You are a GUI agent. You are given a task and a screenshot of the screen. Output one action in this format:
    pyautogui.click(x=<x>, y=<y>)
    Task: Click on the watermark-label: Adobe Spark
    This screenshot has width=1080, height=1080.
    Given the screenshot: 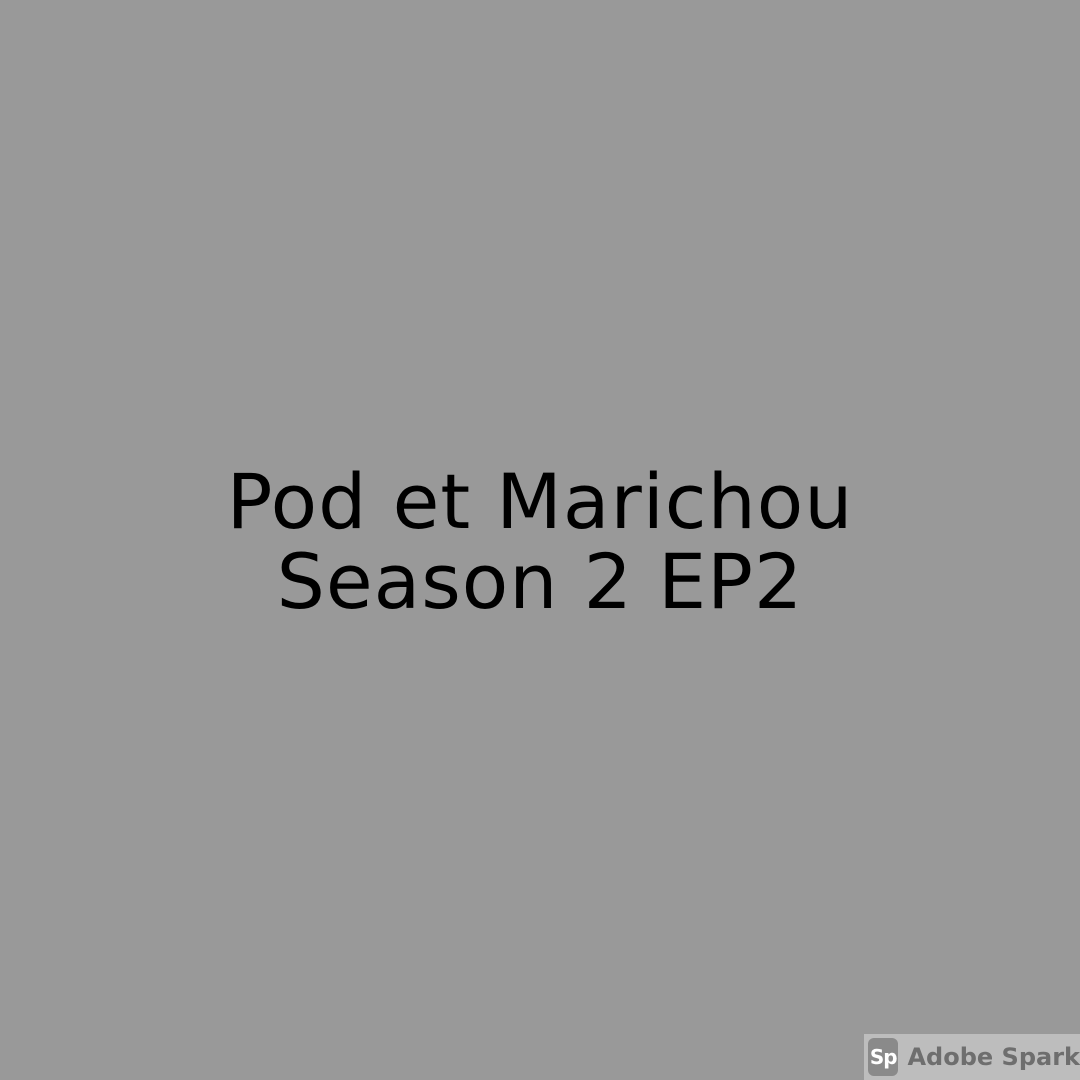 What is the action you would take?
    pyautogui.click(x=993, y=1057)
    